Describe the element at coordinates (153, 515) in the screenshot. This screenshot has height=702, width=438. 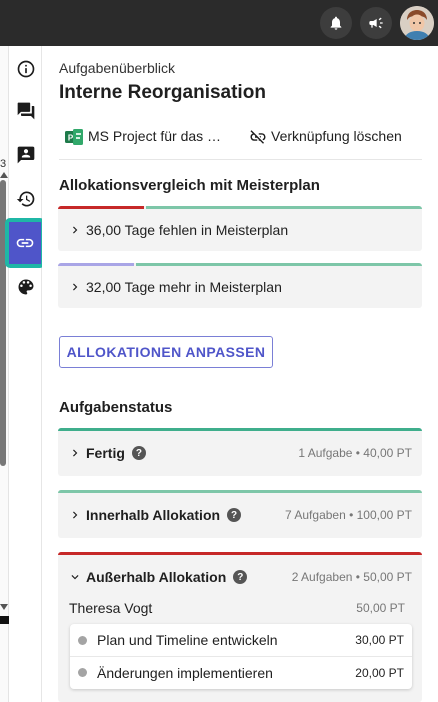
I see `status-group-label: Innerhalb Allokation` at that location.